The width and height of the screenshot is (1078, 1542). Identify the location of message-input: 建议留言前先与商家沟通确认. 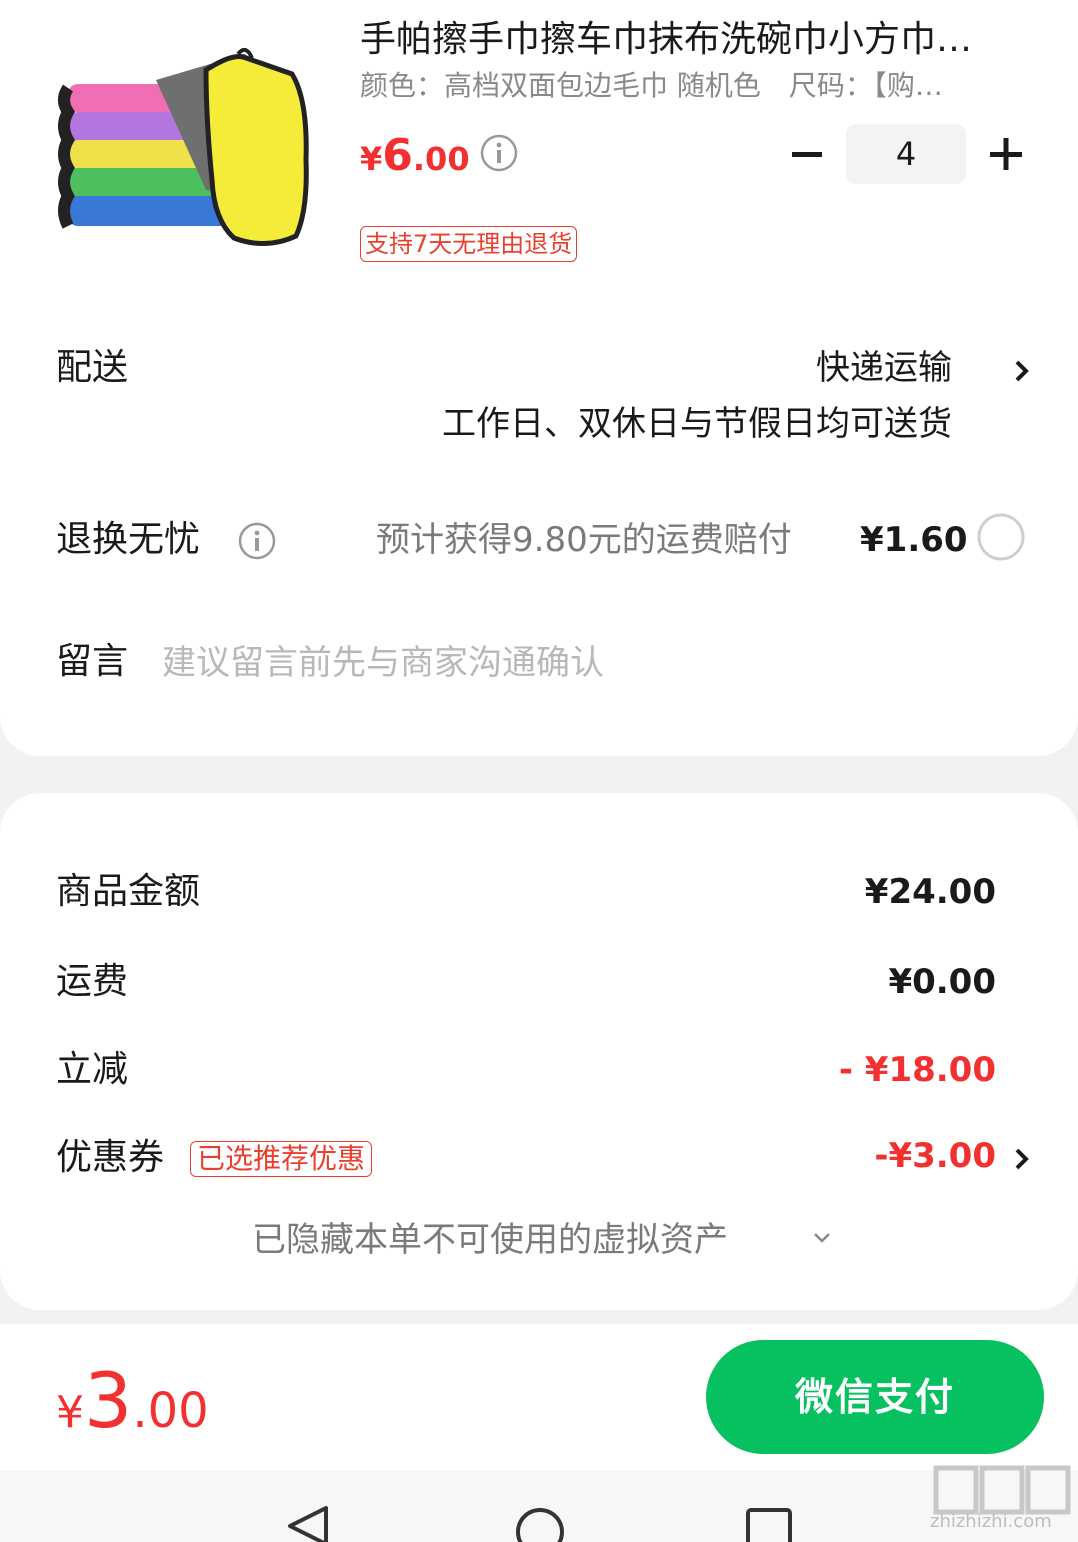
(383, 663).